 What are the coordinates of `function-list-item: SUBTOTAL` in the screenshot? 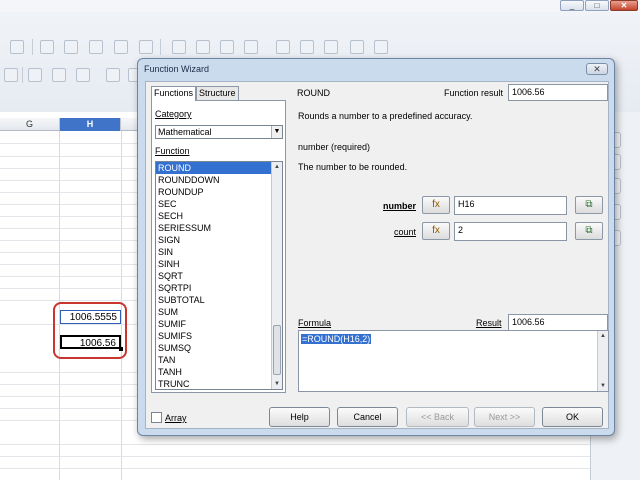 It's located at (214, 300).